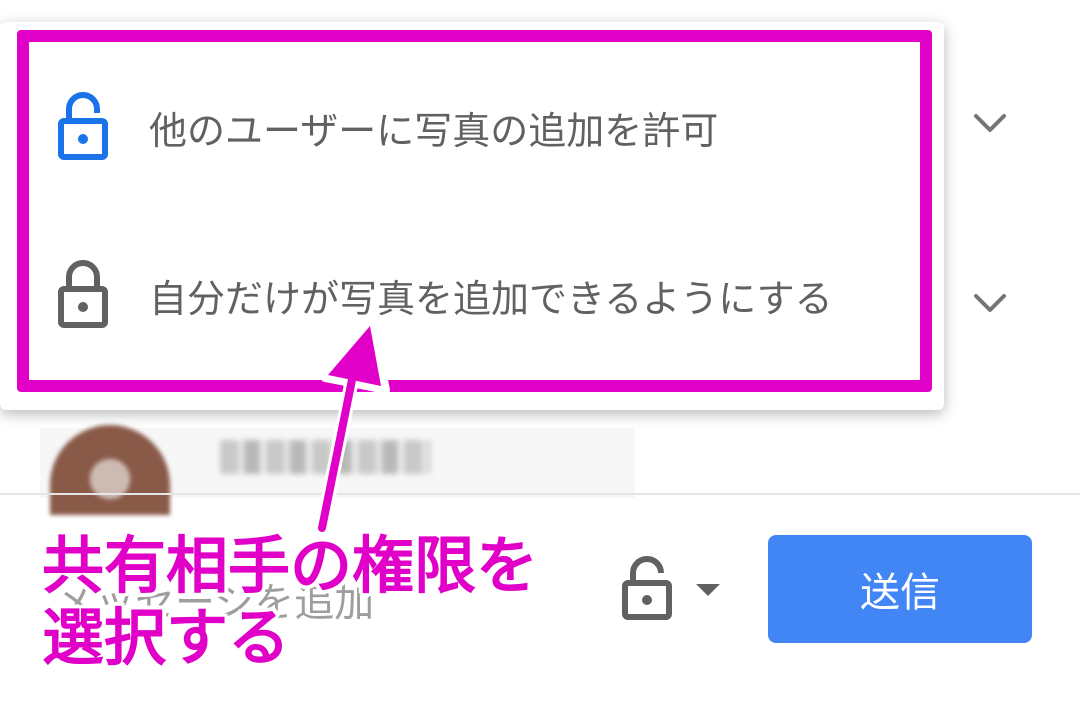  What do you see at coordinates (900, 589) in the screenshot?
I see `send-button: 送信` at bounding box center [900, 589].